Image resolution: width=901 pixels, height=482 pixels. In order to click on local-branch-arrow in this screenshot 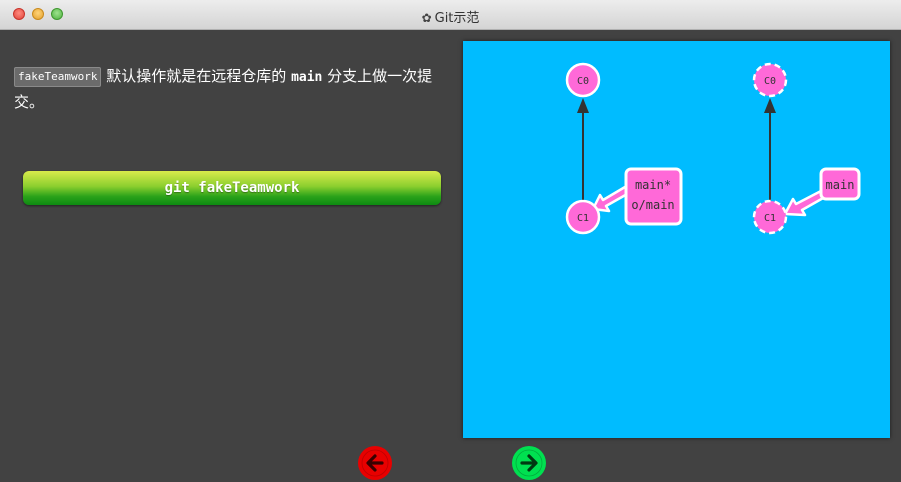, I will do `click(611, 199)`.